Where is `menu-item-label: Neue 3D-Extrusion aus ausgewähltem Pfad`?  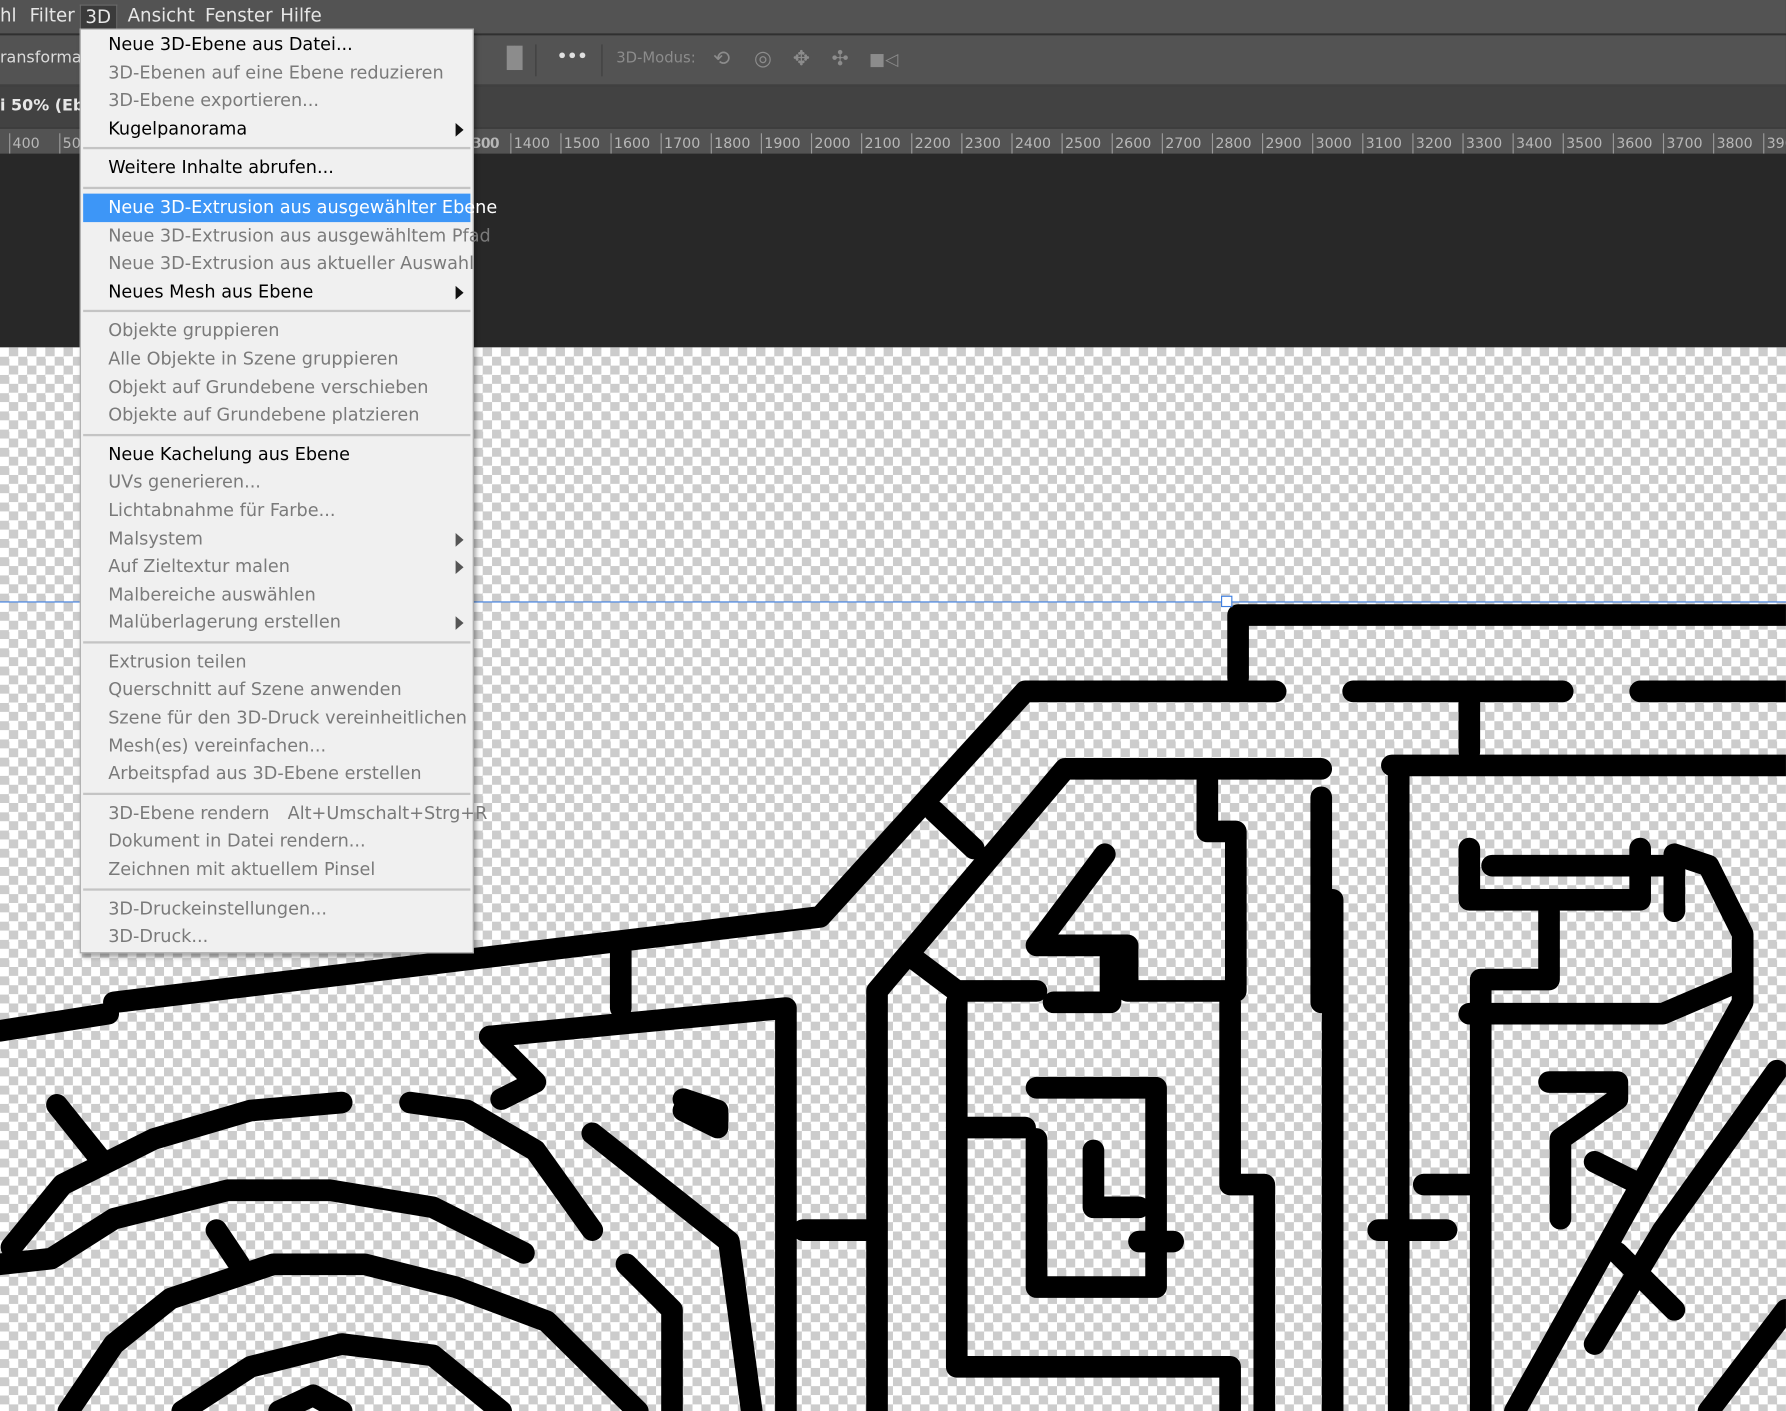
menu-item-label: Neue 3D-Extrusion aus ausgewähltem Pfad is located at coordinates (299, 235).